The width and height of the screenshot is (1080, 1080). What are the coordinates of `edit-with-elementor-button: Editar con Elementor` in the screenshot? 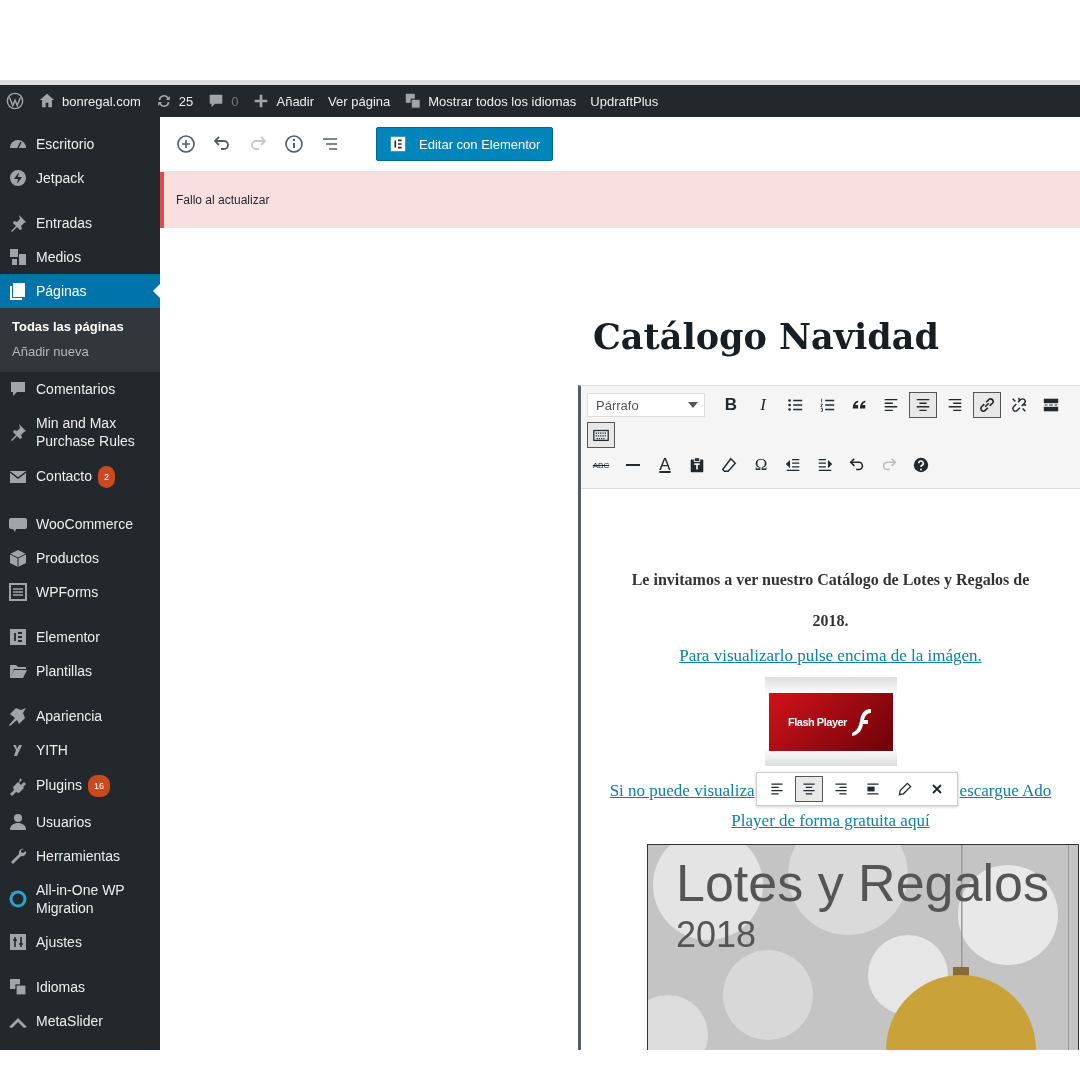 It's located at (465, 144).